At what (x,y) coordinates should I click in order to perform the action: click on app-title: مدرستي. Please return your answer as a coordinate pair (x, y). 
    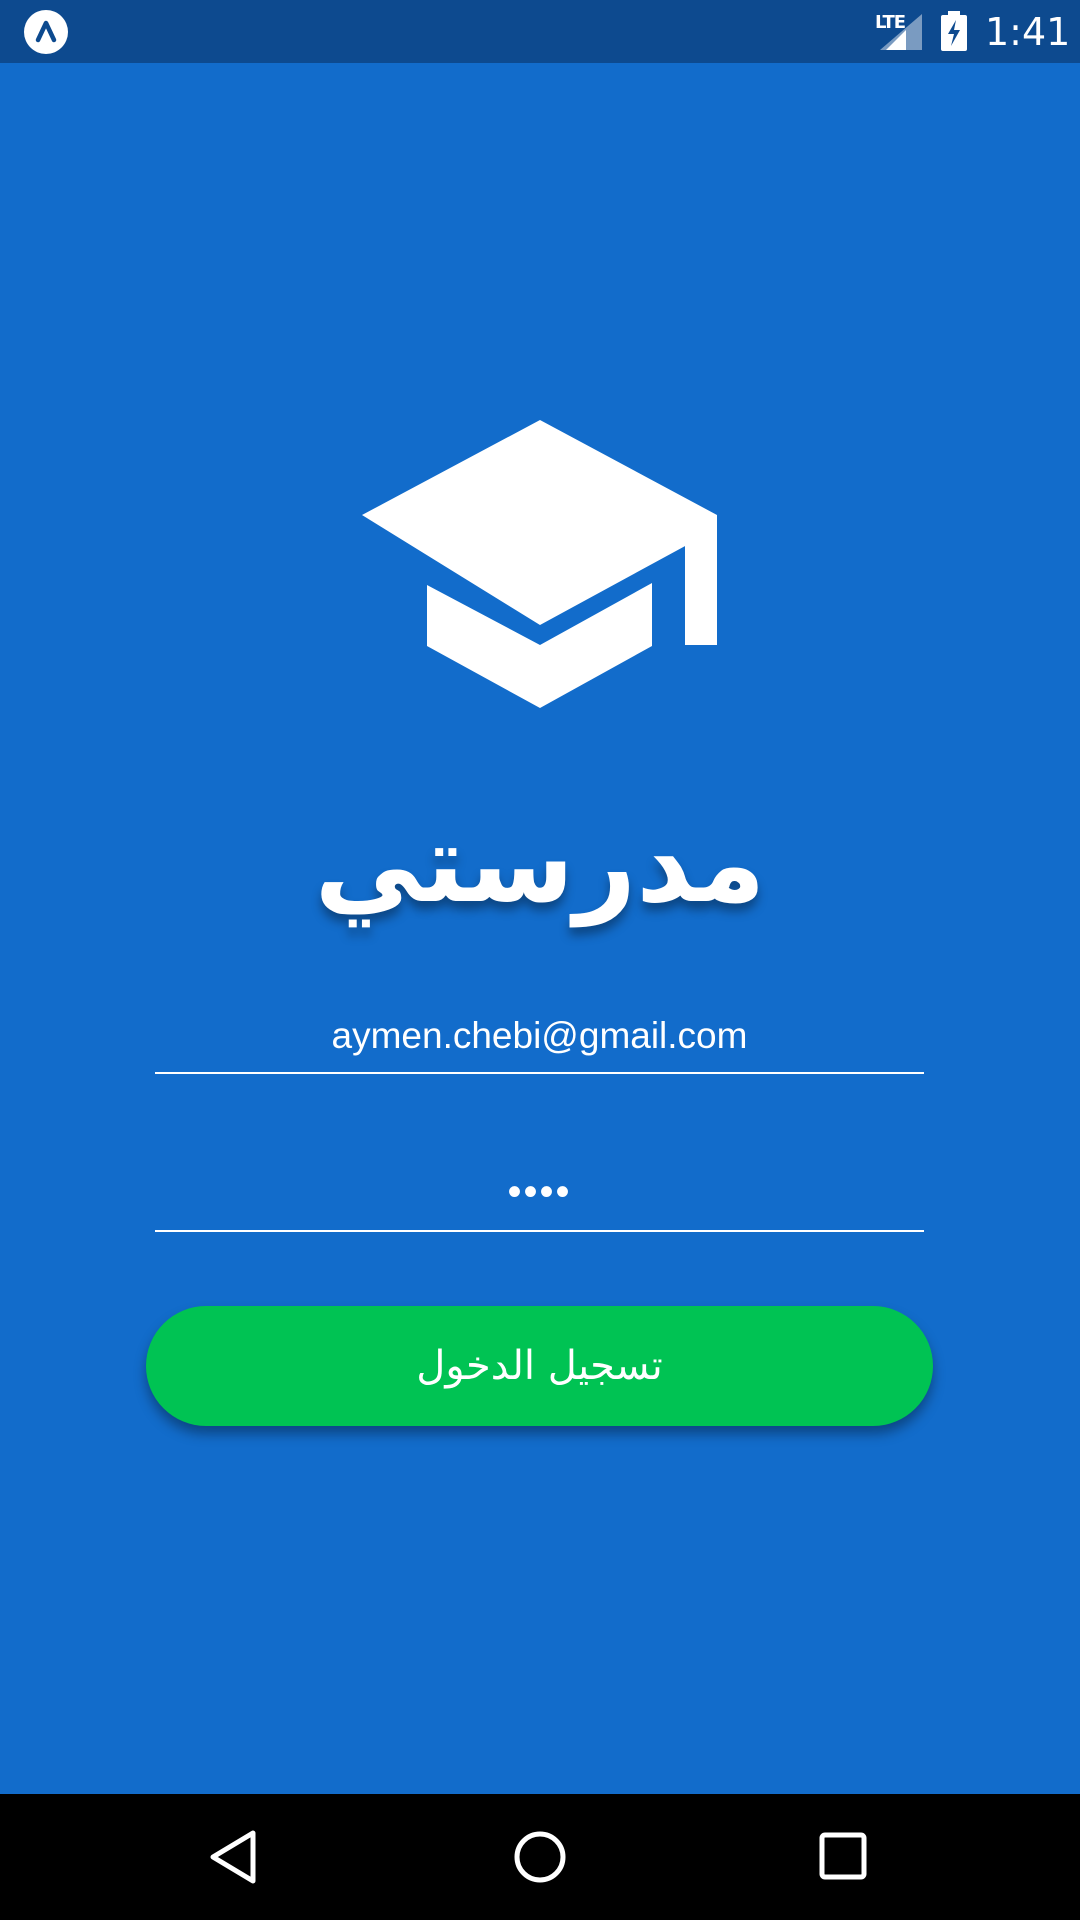
    Looking at the image, I should click on (540, 864).